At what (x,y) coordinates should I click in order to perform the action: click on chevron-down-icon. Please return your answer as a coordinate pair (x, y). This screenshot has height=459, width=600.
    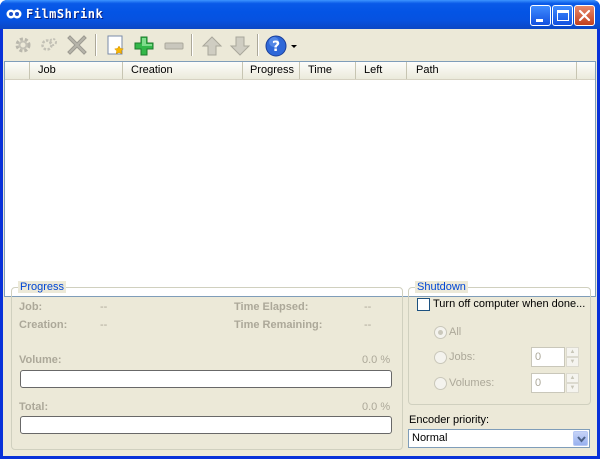
    Looking at the image, I should click on (581, 439).